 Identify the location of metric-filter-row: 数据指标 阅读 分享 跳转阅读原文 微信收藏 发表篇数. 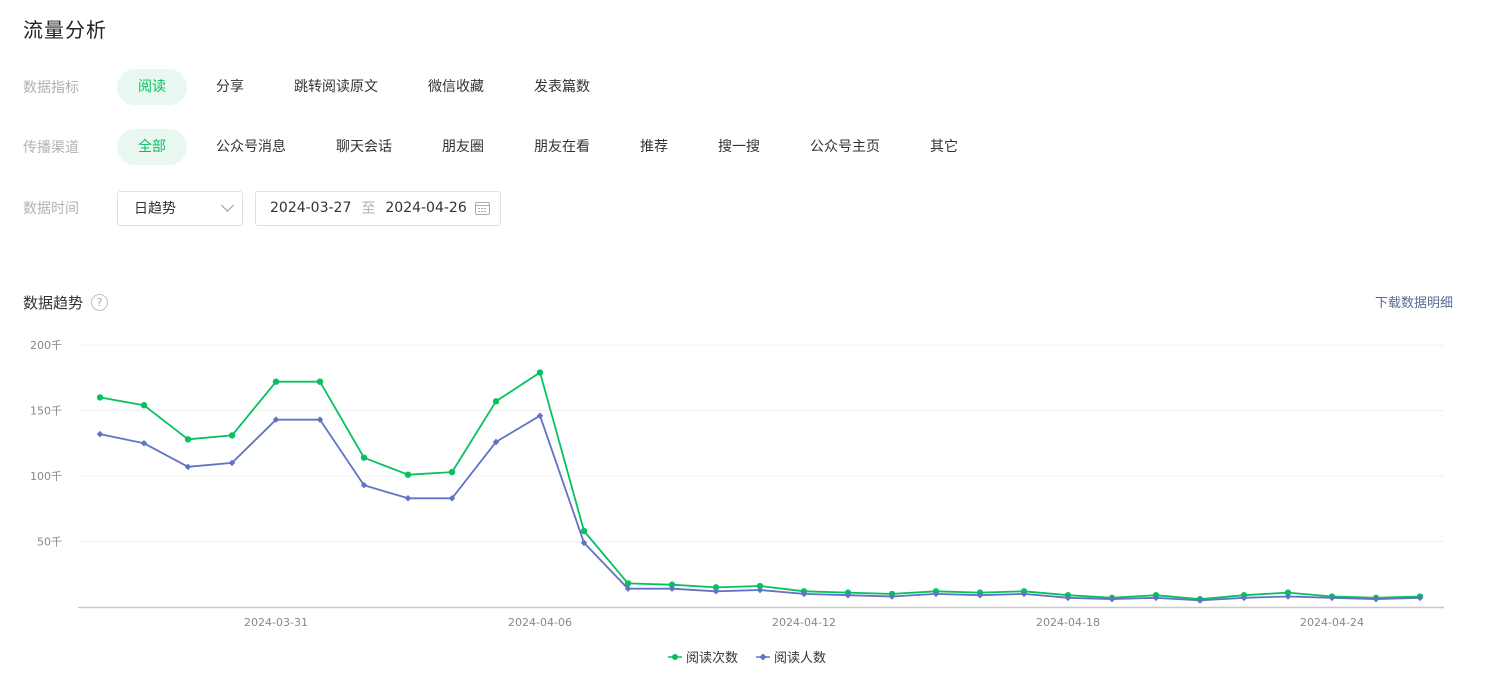
(321, 87).